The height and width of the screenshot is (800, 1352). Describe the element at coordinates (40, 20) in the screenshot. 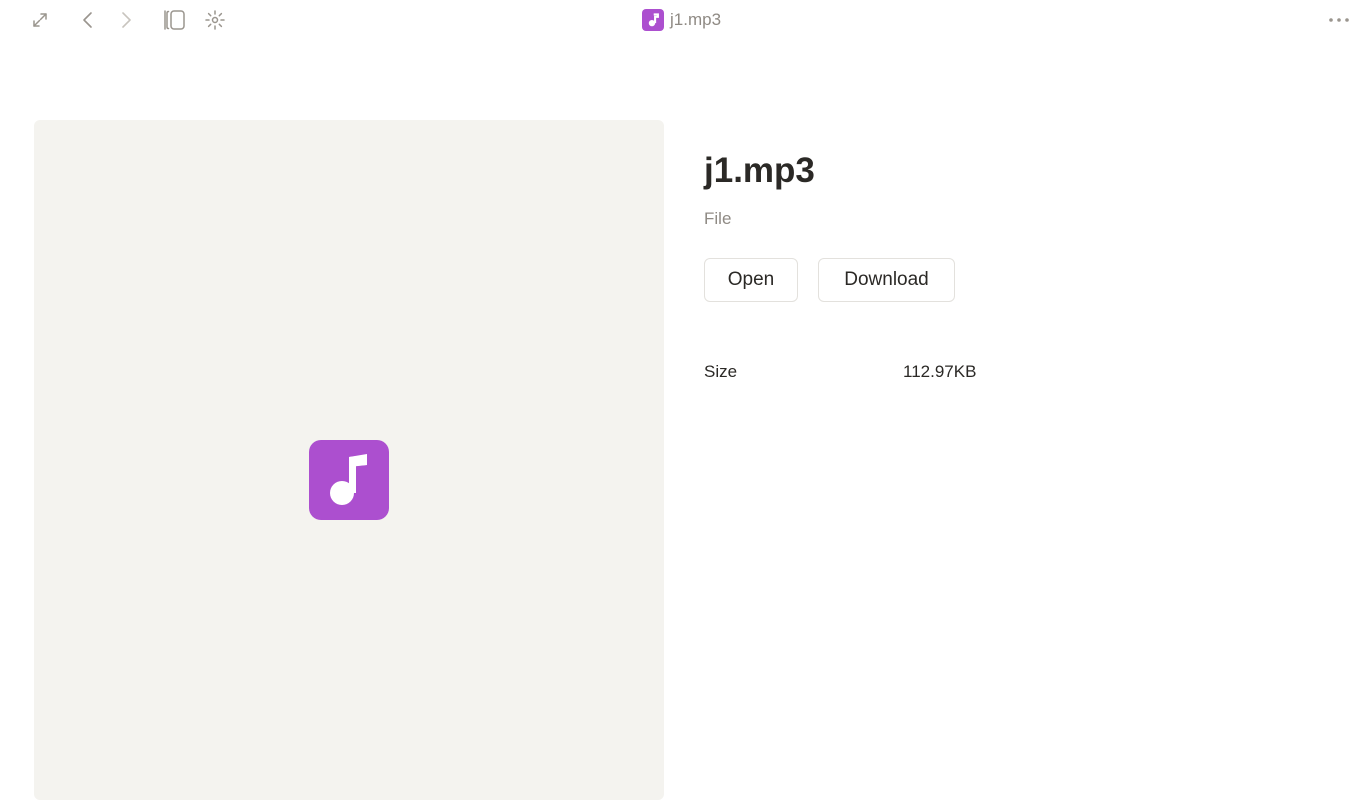

I see `expand-icon` at that location.